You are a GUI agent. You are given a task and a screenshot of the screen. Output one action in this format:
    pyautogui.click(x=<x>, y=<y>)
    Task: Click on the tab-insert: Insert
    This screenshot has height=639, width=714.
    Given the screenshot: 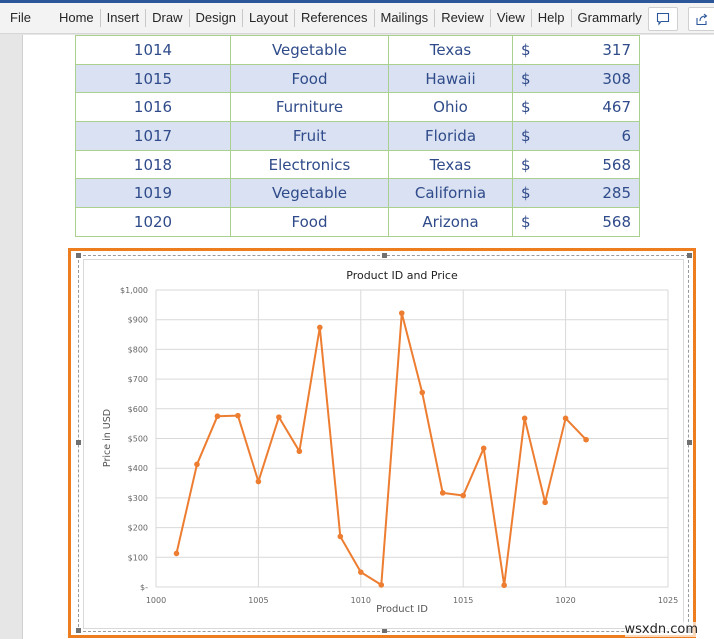 What is the action you would take?
    pyautogui.click(x=124, y=18)
    